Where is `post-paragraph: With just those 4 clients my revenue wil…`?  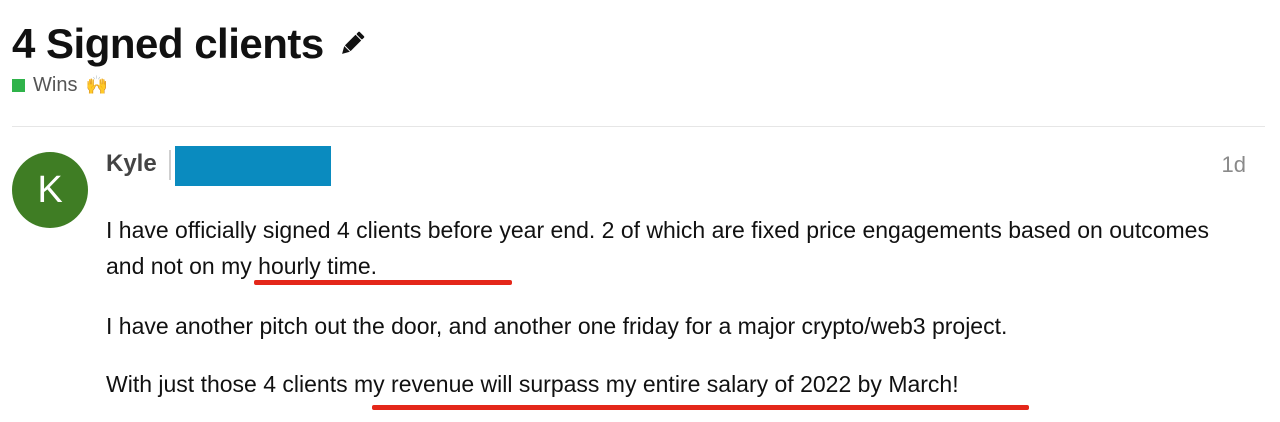
post-paragraph: With just those 4 clients my revenue wil… is located at coordinates (532, 384).